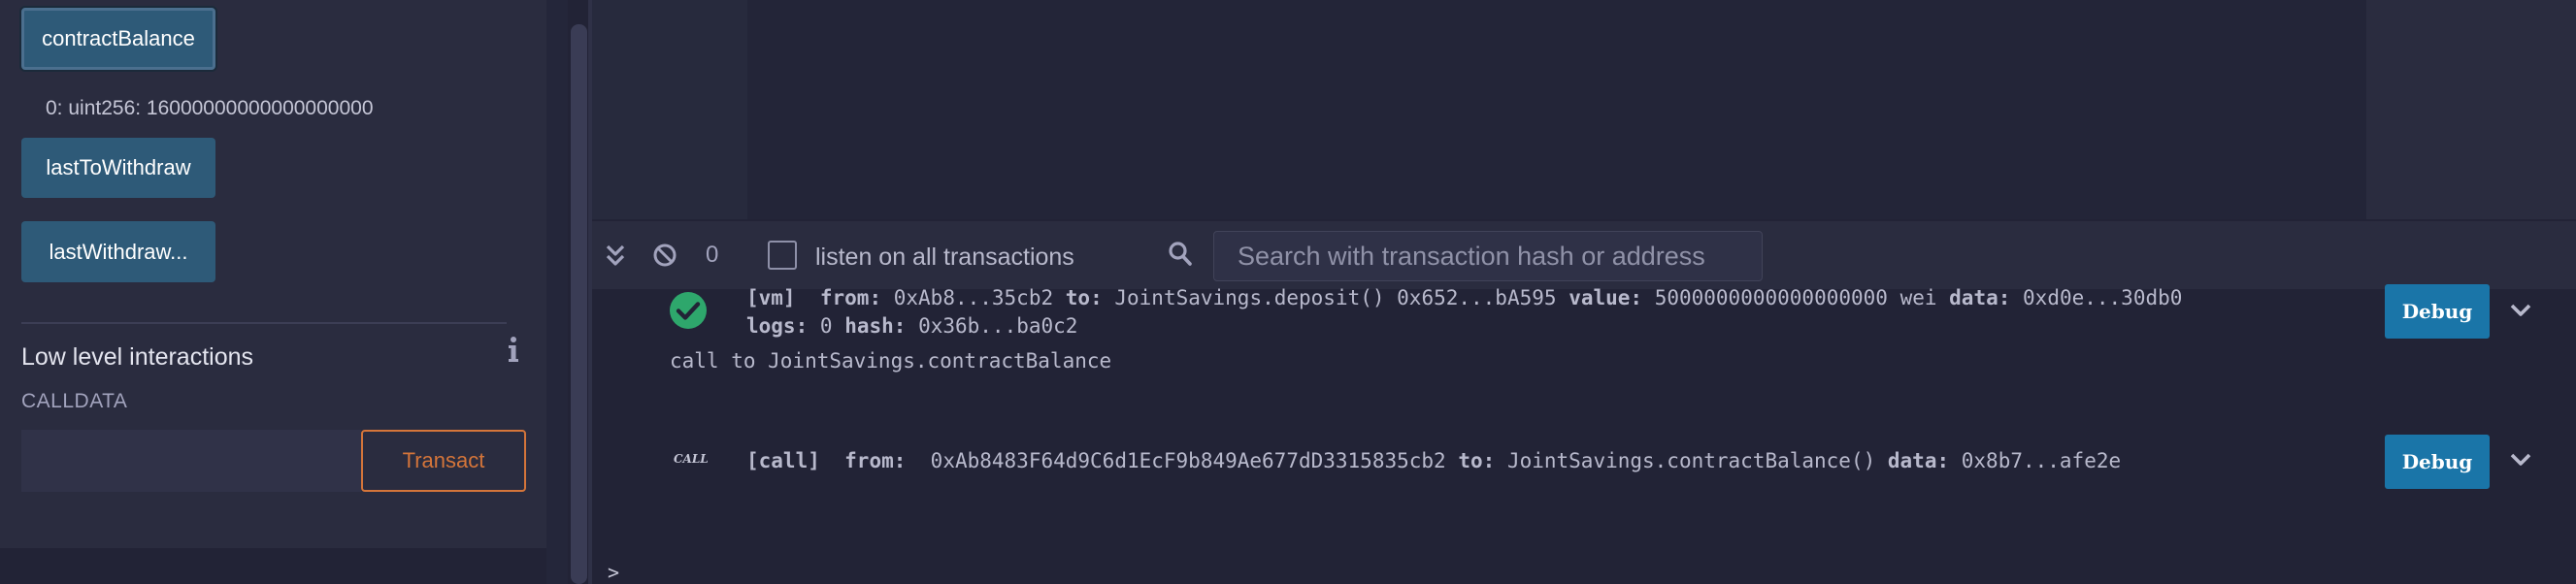 The height and width of the screenshot is (584, 2576). What do you see at coordinates (1488, 256) in the screenshot?
I see `transaction-search-input` at bounding box center [1488, 256].